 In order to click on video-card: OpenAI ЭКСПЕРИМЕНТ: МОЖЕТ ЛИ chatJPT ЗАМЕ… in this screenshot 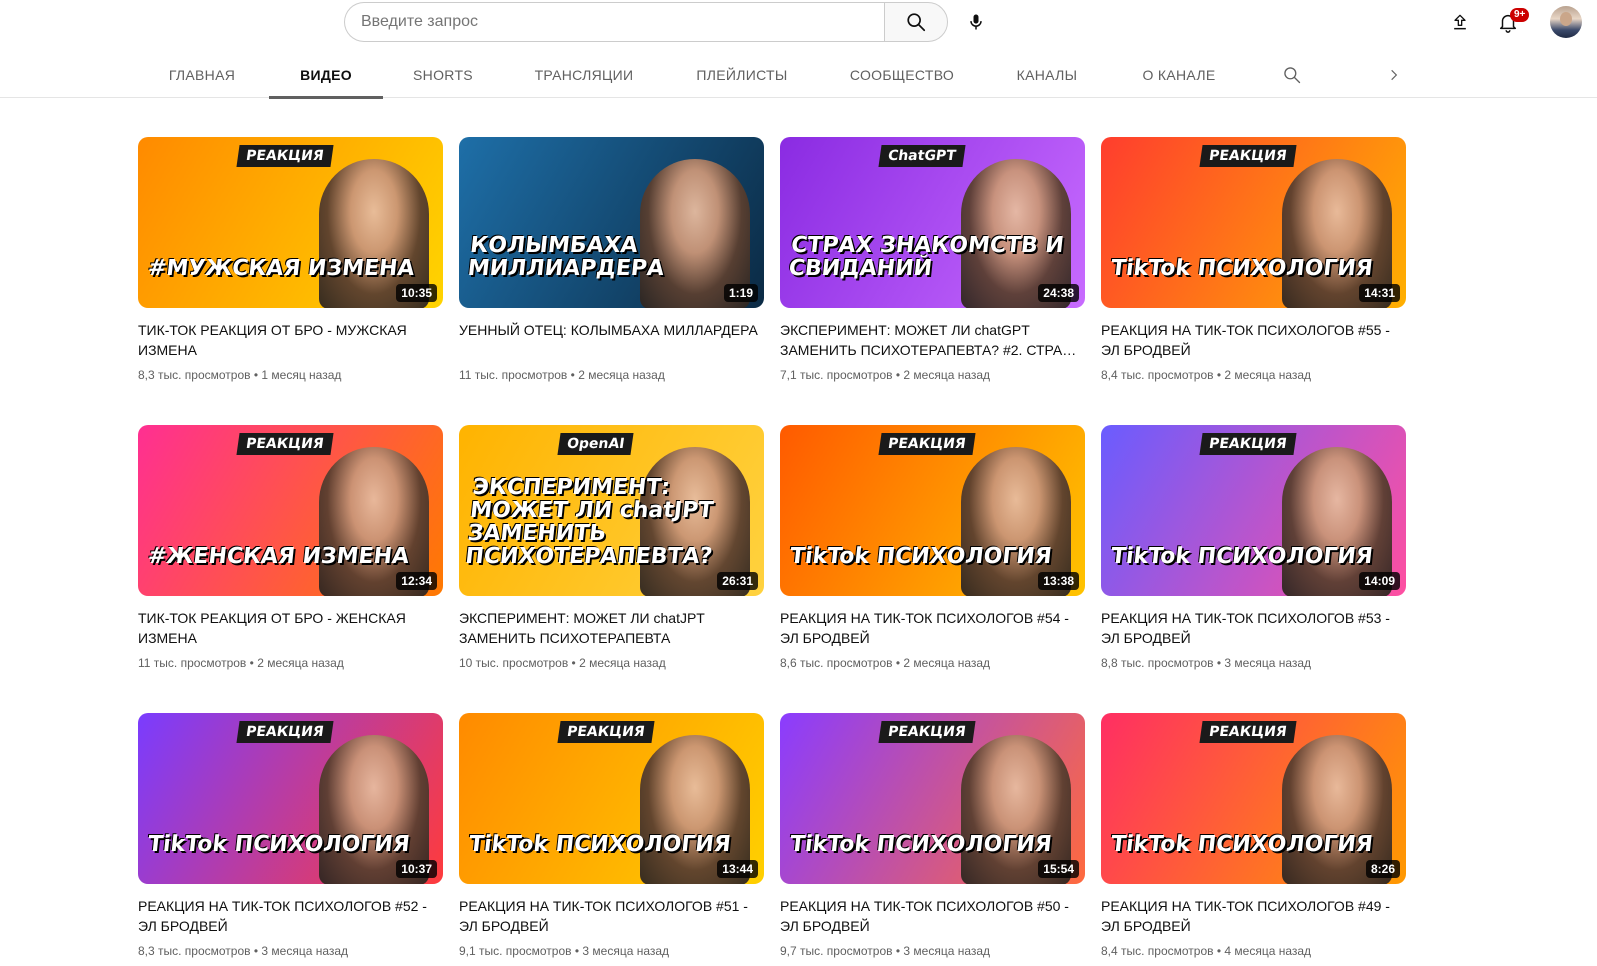, I will do `click(611, 548)`.